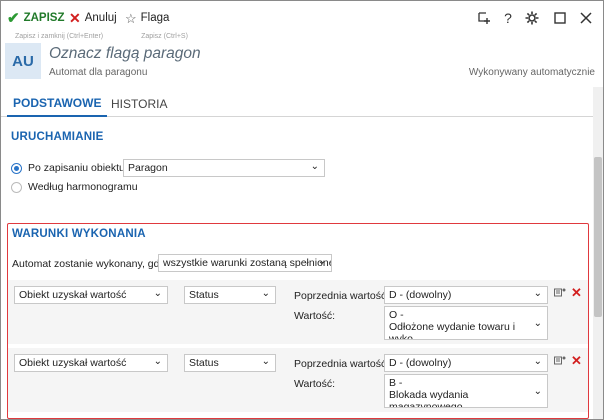 This screenshot has width=604, height=420. I want to click on save-button: ✔ ZAPISZ, so click(35, 18).